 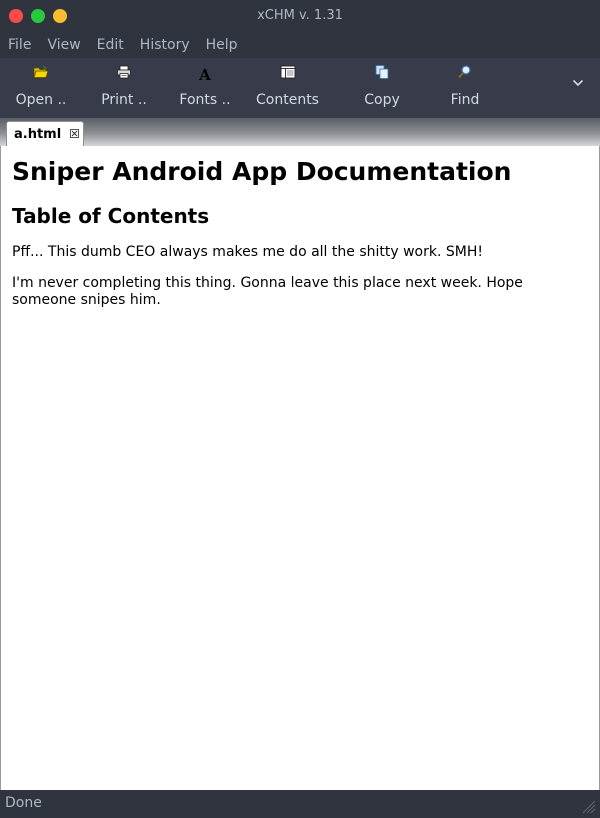 I want to click on resize-grip-icon, so click(x=587, y=805).